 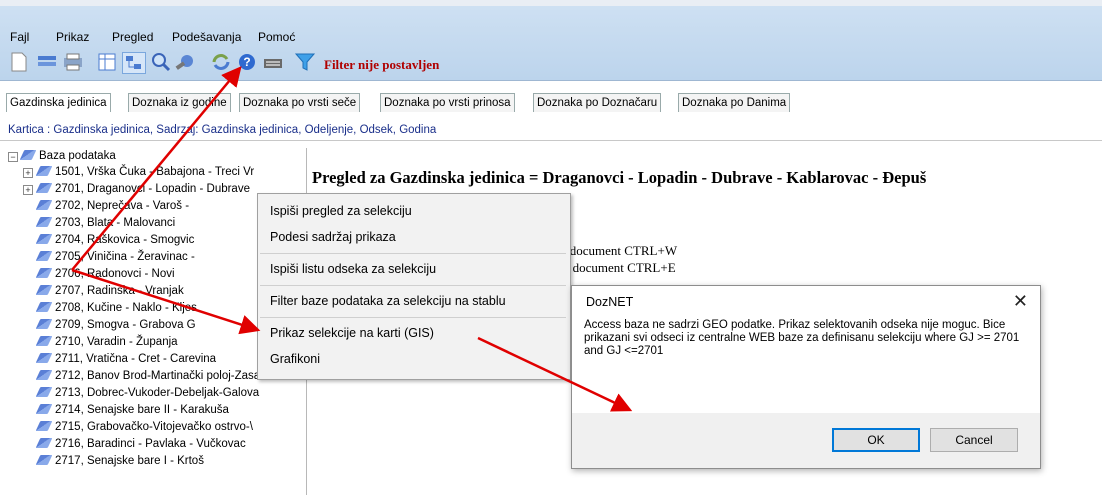 I want to click on dialog-title: DozNET, so click(x=610, y=302).